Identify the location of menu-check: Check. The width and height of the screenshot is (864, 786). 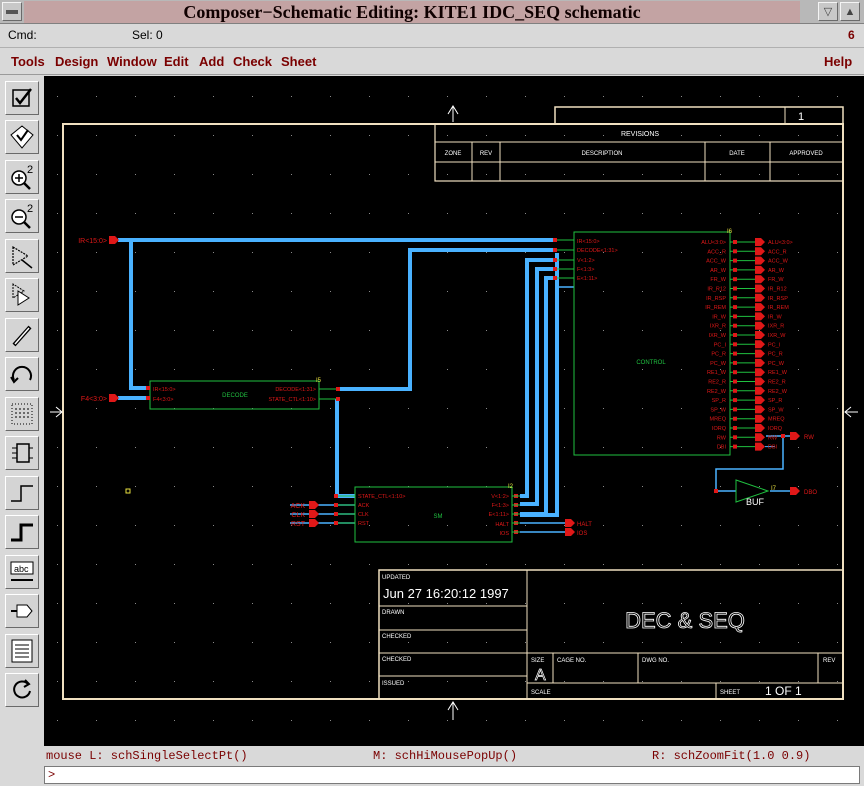
(252, 61).